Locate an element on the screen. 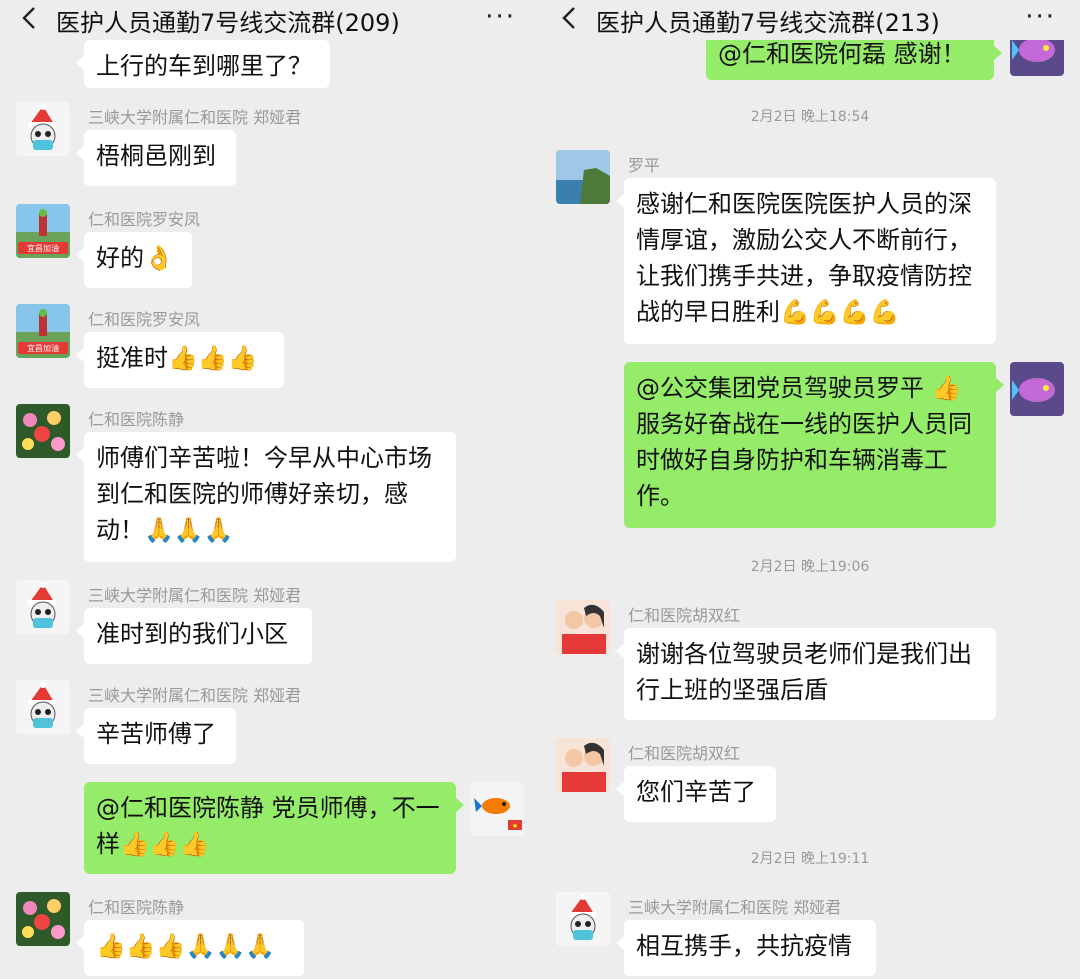 This screenshot has width=1080, height=979. top-bar: 医护人员通勤7号线交流群(209) ··· is located at coordinates (270, 20).